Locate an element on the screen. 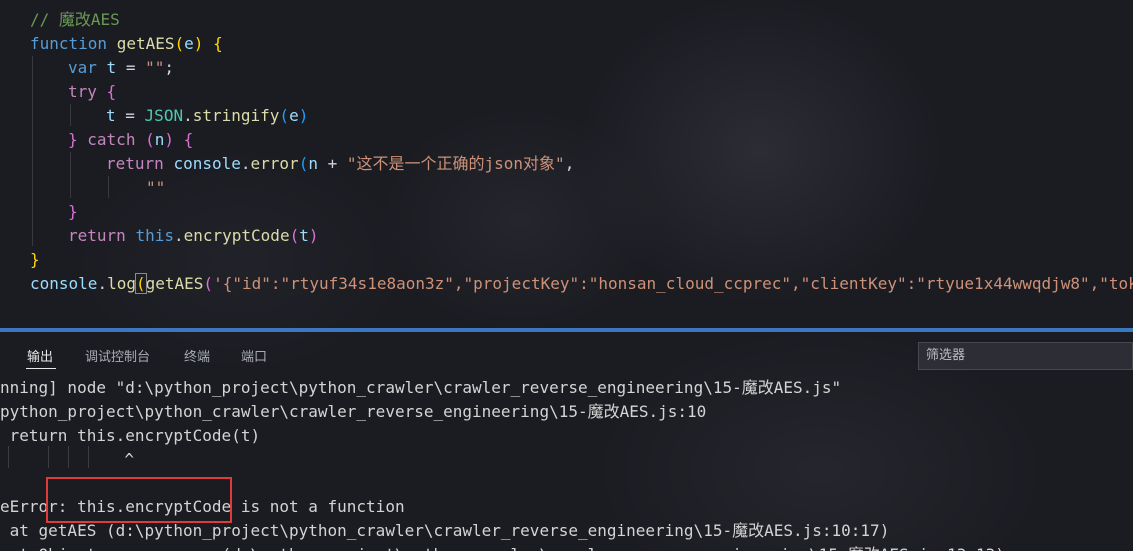  output-line-source: return this.encryptCode(t) is located at coordinates (130, 435).